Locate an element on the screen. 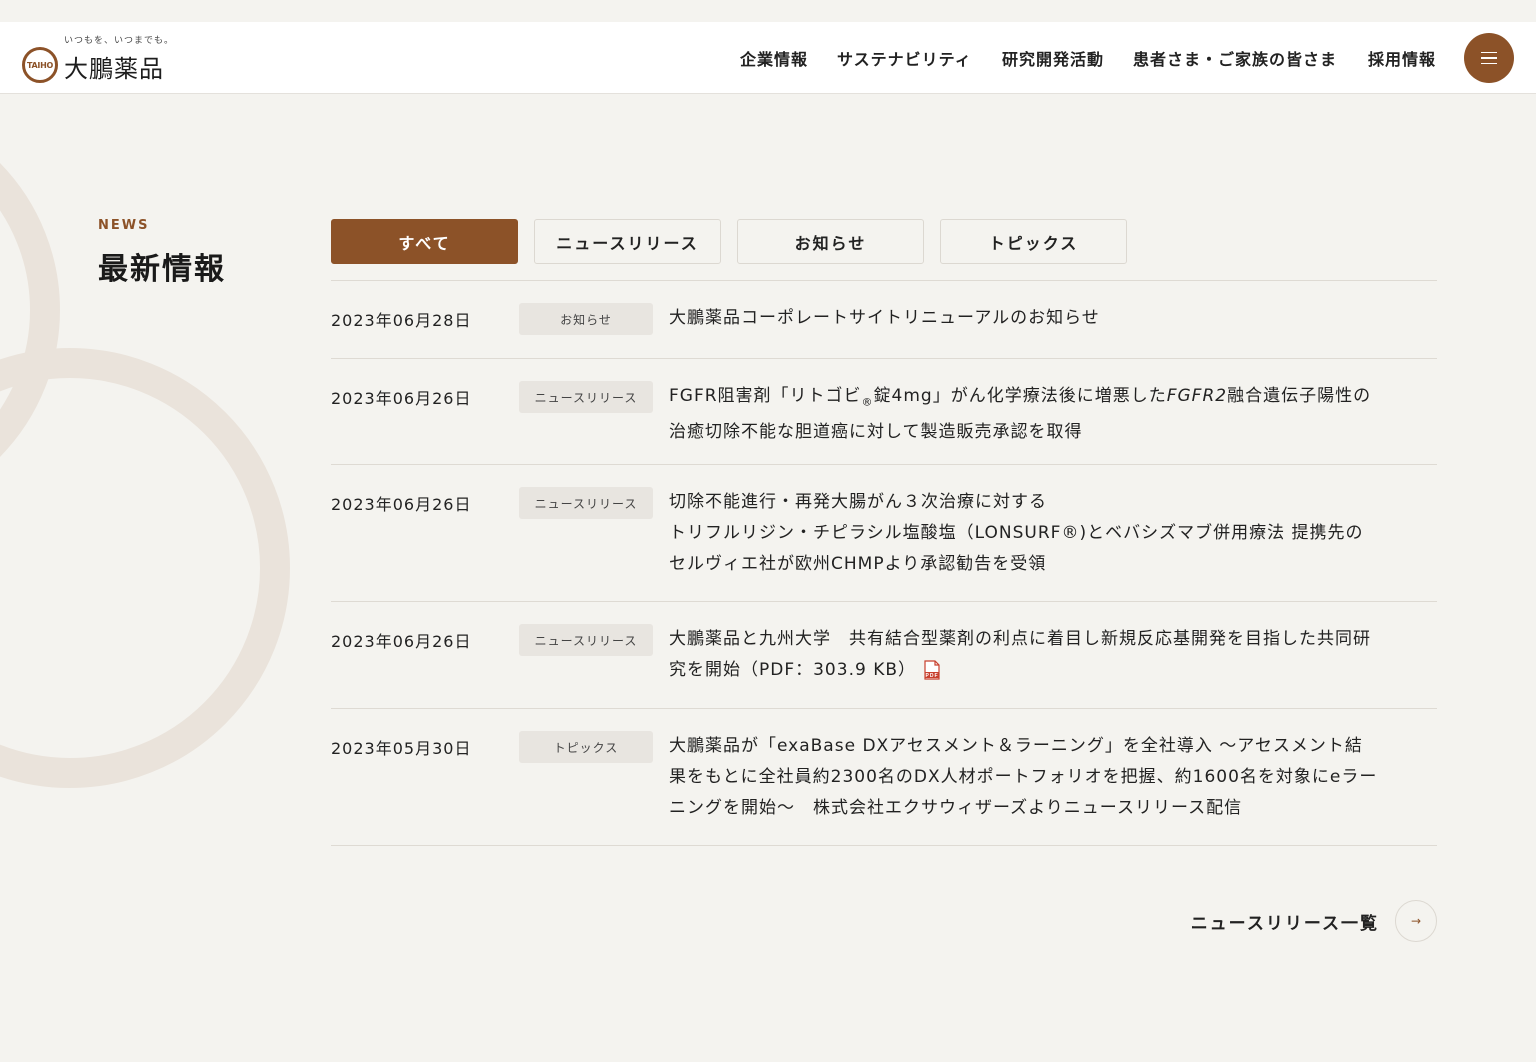 The height and width of the screenshot is (1062, 1536). nav-item-research: 研究開発活動 is located at coordinates (1053, 58).